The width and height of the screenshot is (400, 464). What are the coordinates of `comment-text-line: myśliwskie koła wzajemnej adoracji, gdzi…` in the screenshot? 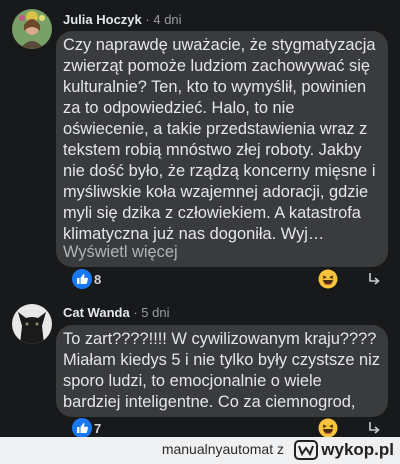 It's located at (216, 192).